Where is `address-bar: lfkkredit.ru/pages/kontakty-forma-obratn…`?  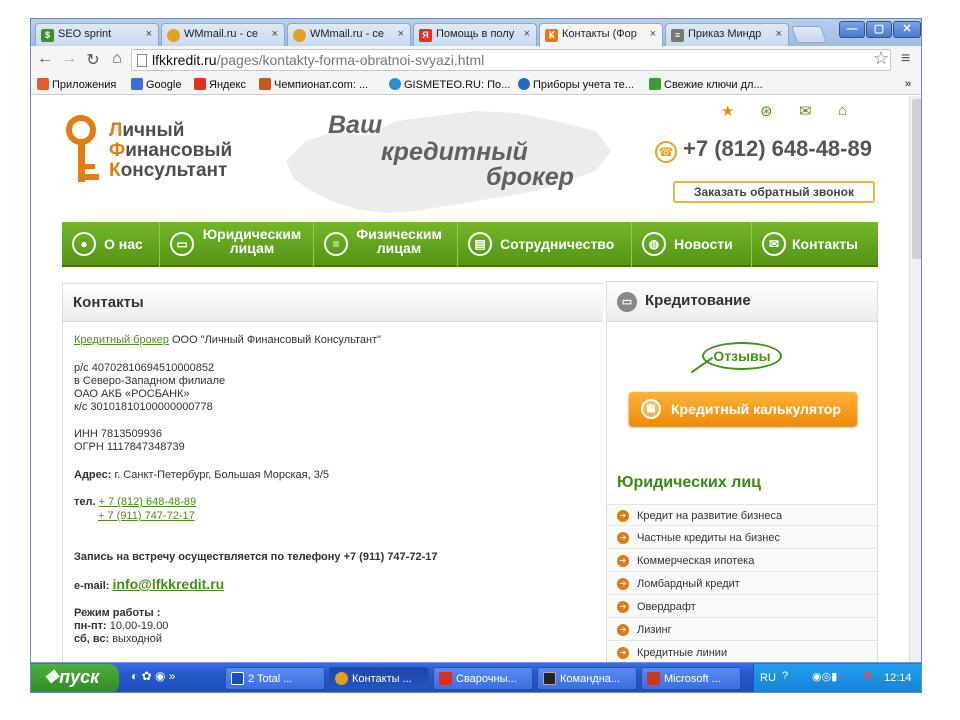 address-bar: lfkkredit.ru/pages/kontakty-forma-obratn… is located at coordinates (511, 60).